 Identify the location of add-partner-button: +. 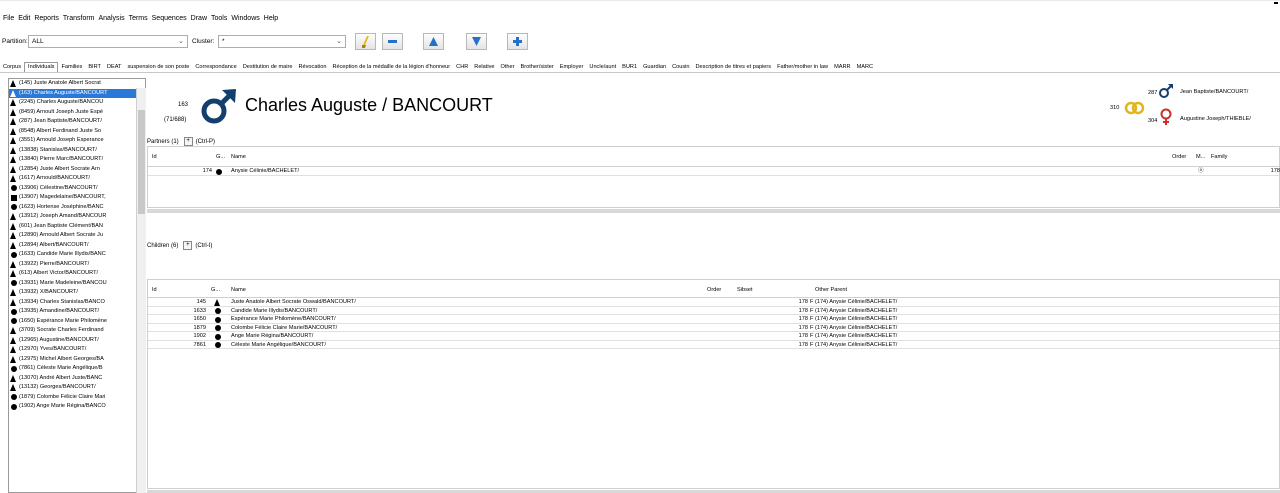
(188, 141).